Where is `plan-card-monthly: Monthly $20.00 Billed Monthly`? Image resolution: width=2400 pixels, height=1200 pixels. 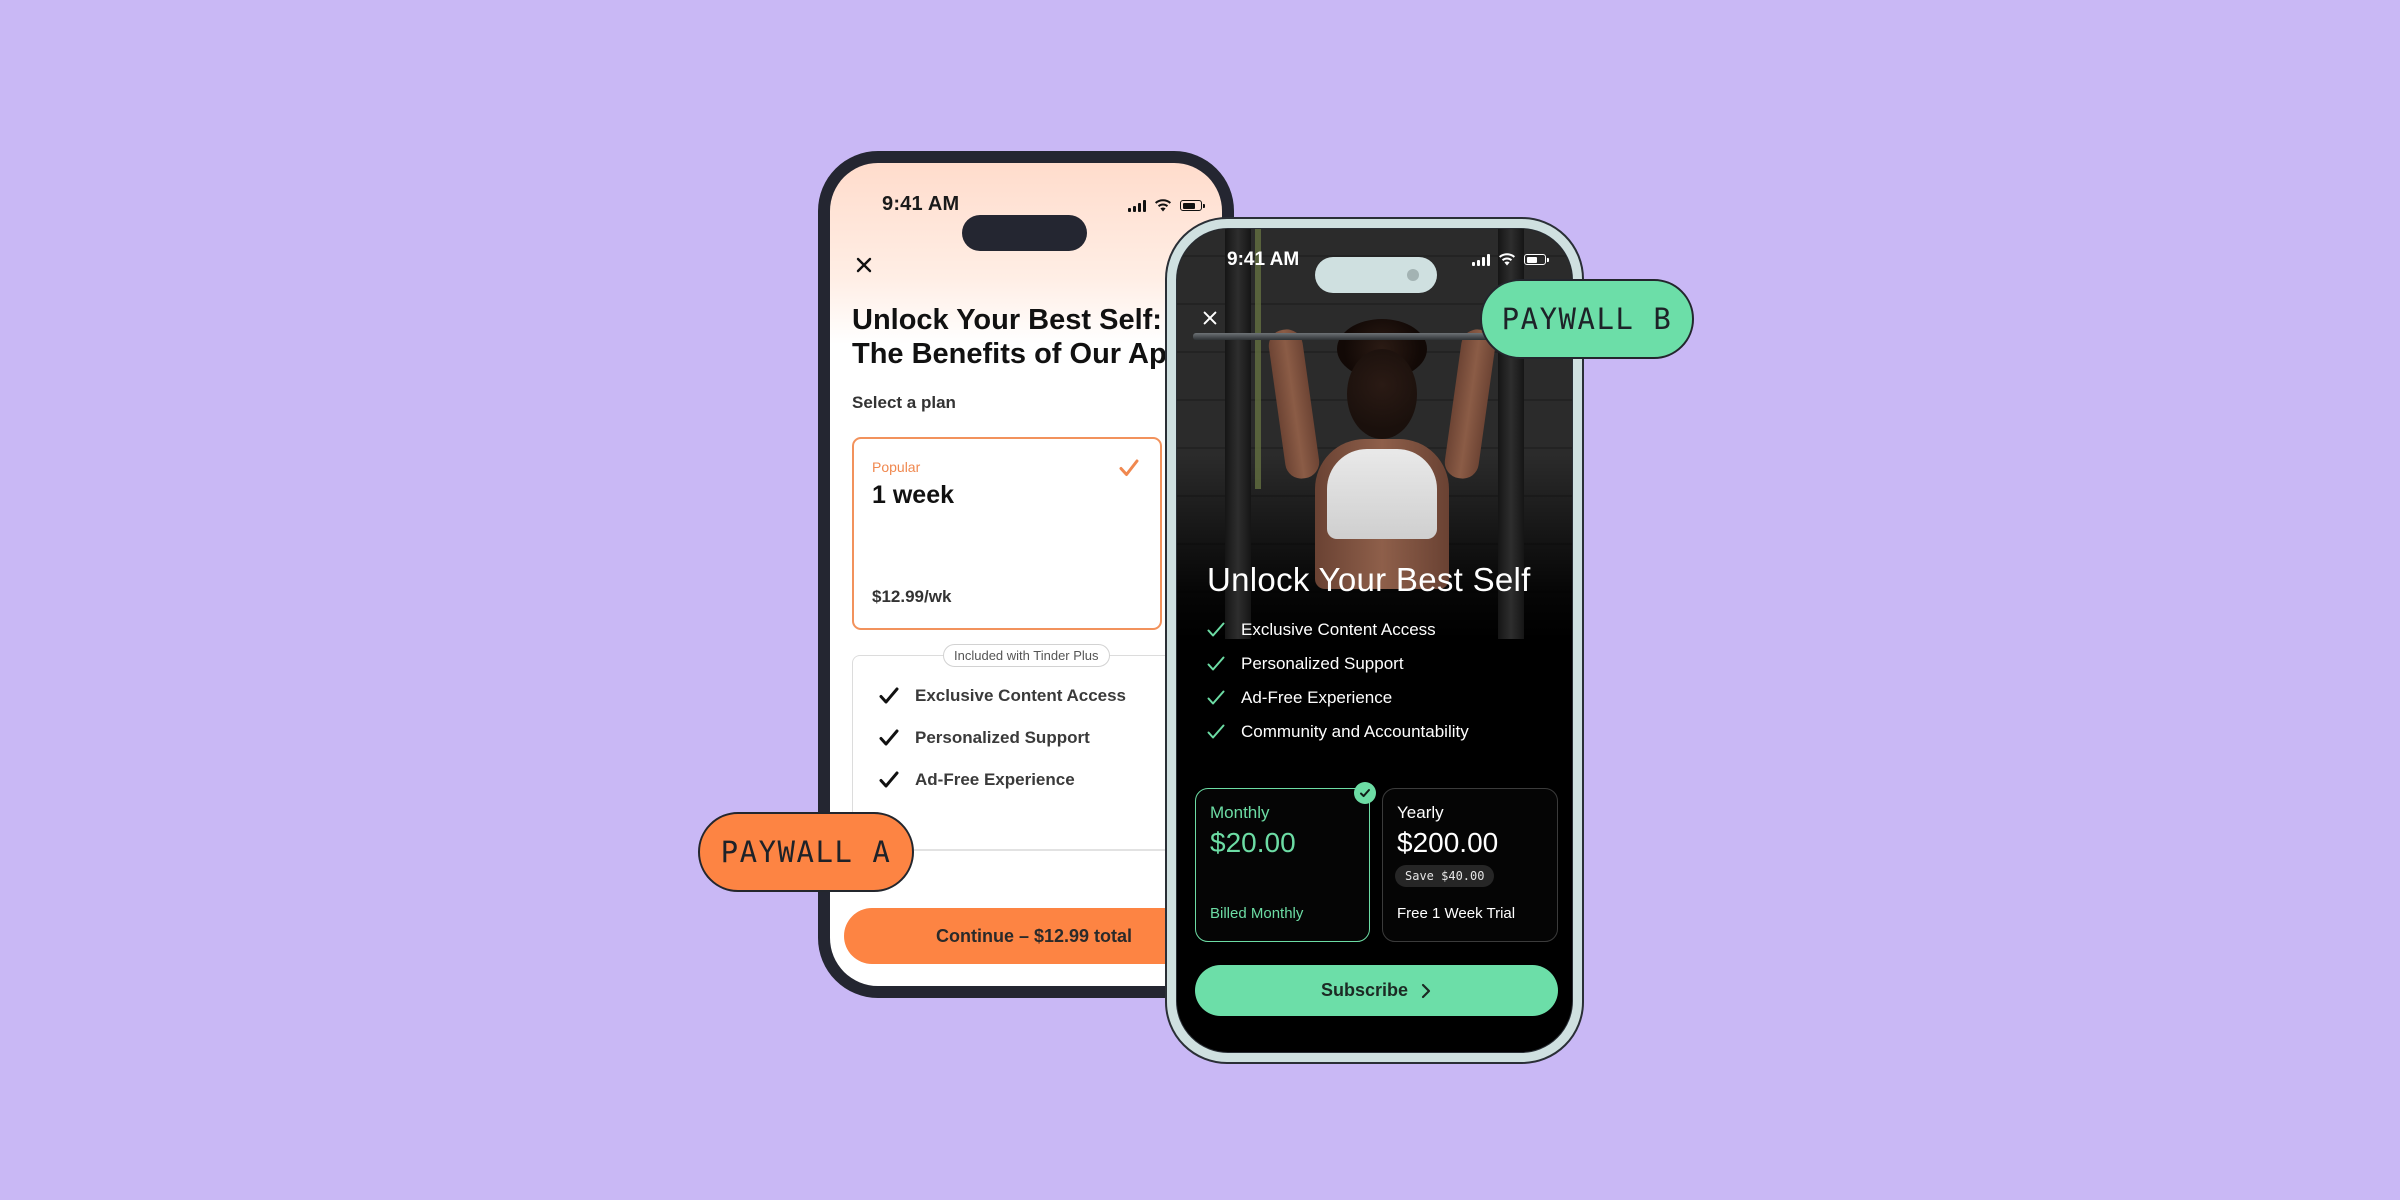
plan-card-monthly: Monthly $20.00 Billed Monthly is located at coordinates (1285, 862).